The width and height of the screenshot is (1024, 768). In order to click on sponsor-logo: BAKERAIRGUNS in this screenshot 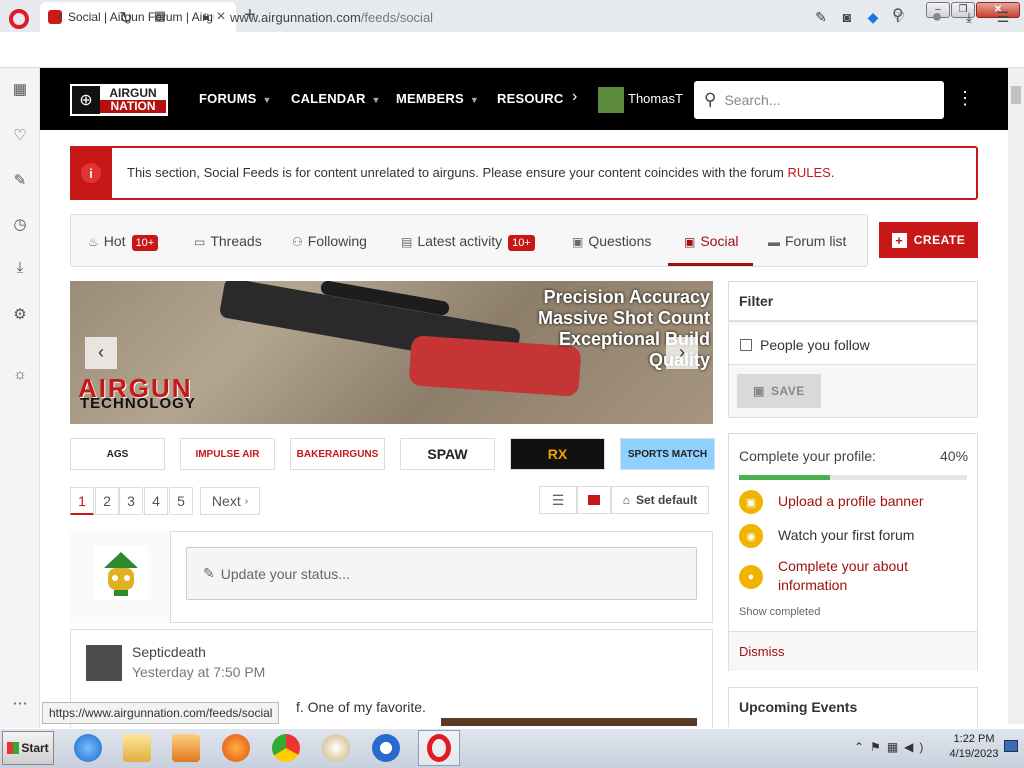, I will do `click(337, 454)`.